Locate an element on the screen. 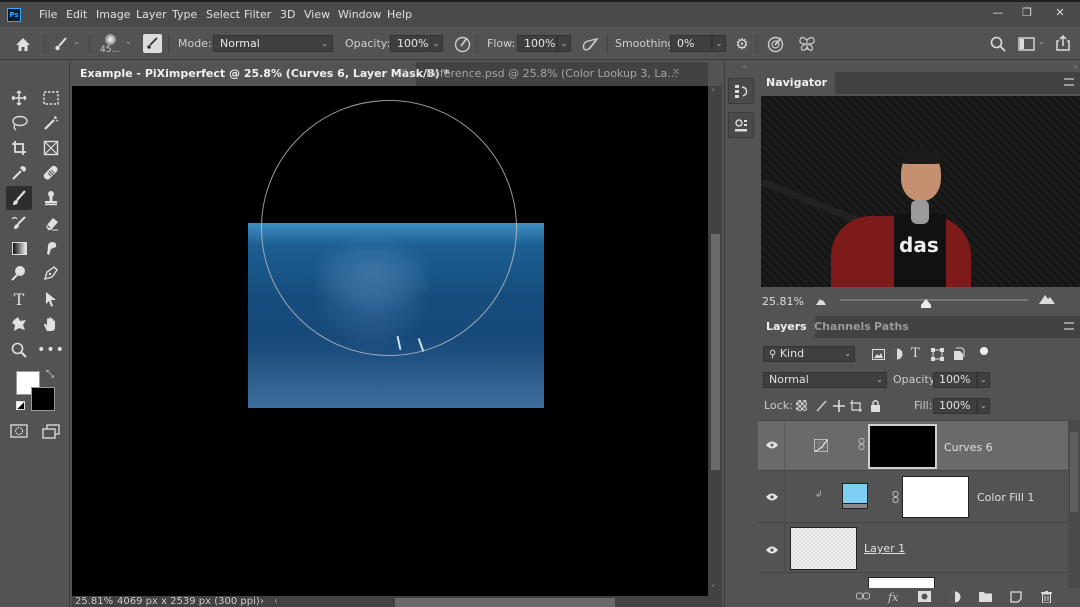  eyedropper-tool-icon is located at coordinates (19, 173).